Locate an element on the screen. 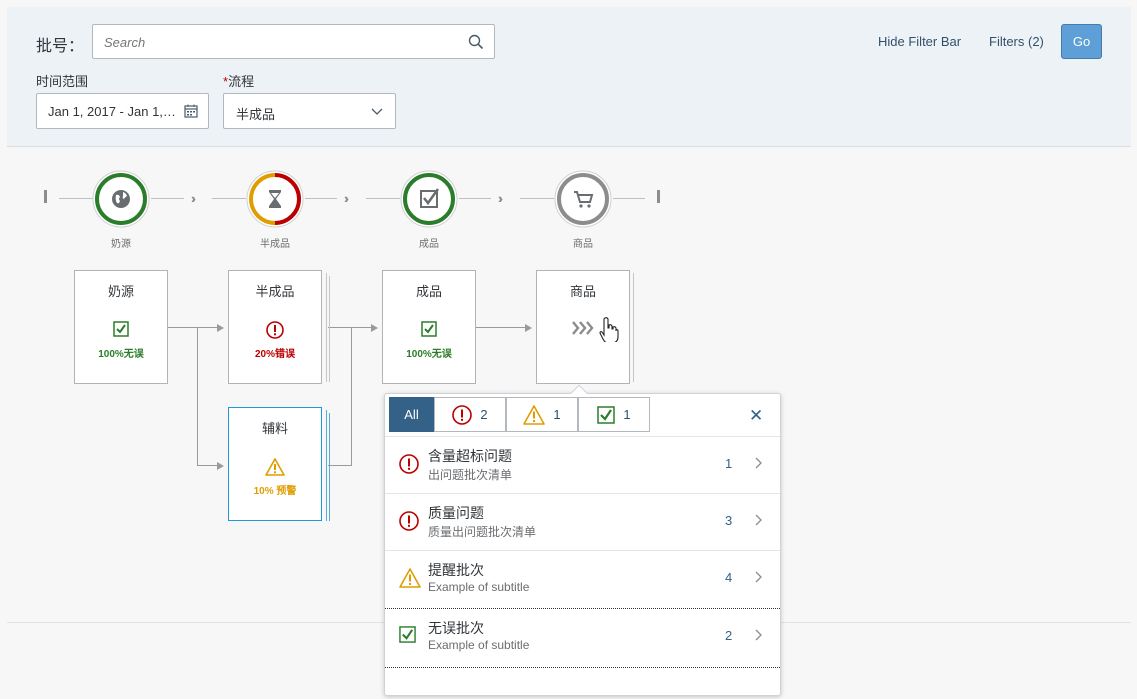 This screenshot has height=699, width=1137. list-item-count: 1 is located at coordinates (729, 463).